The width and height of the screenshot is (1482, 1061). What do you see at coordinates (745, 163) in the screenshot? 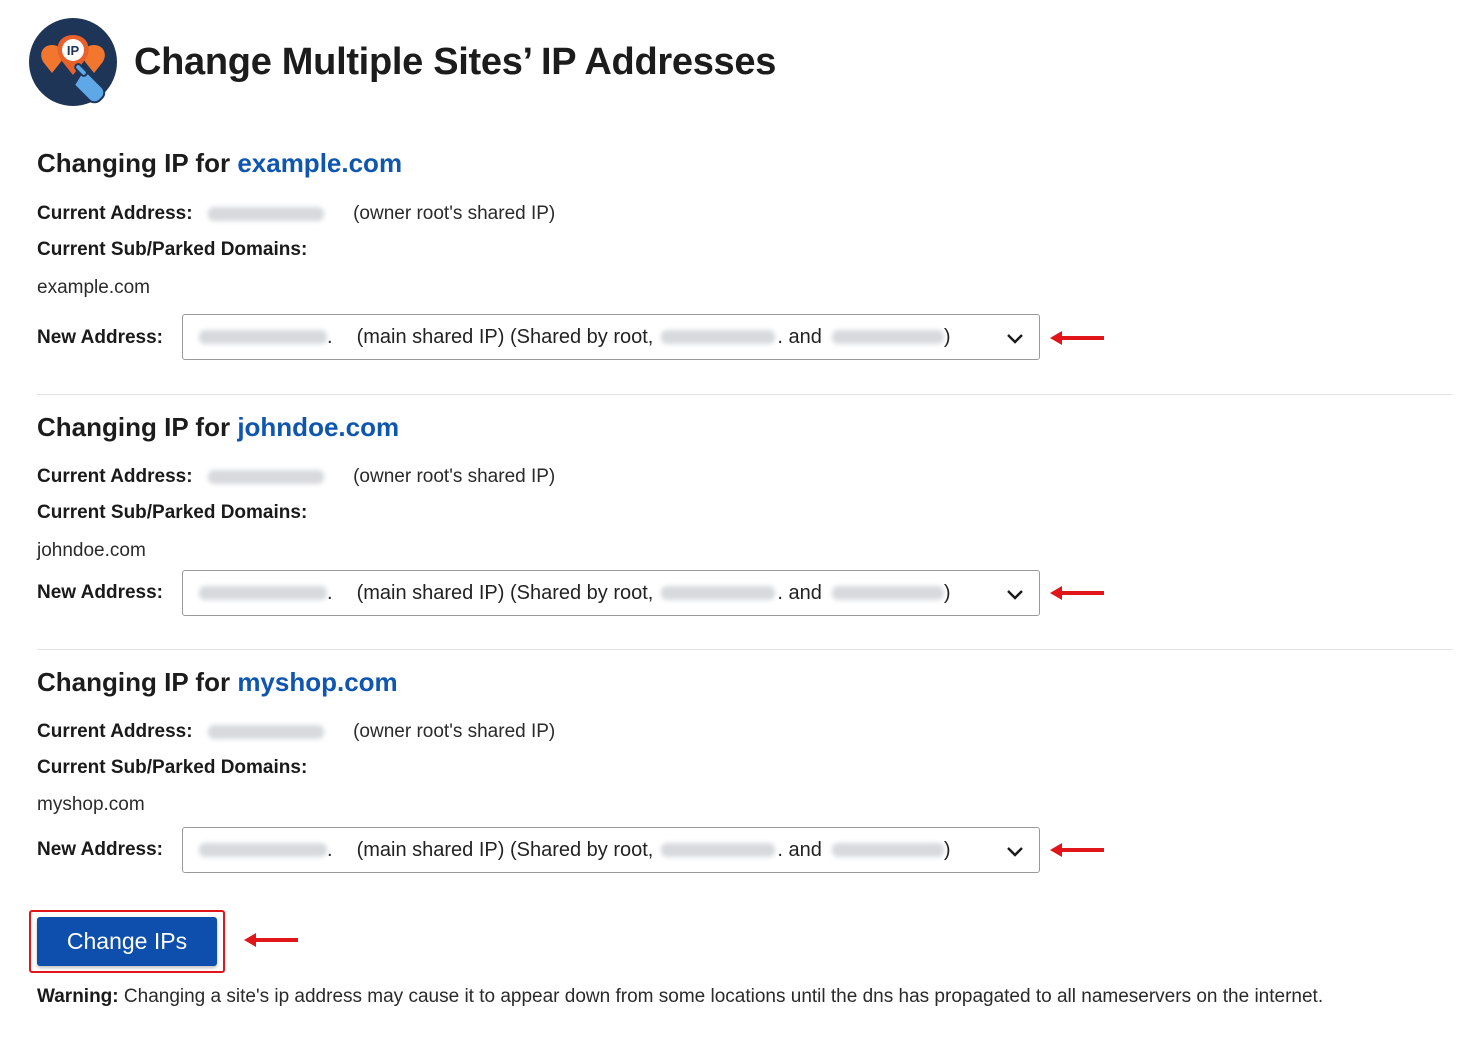
I see `site-heading: Changing IP for example.com` at bounding box center [745, 163].